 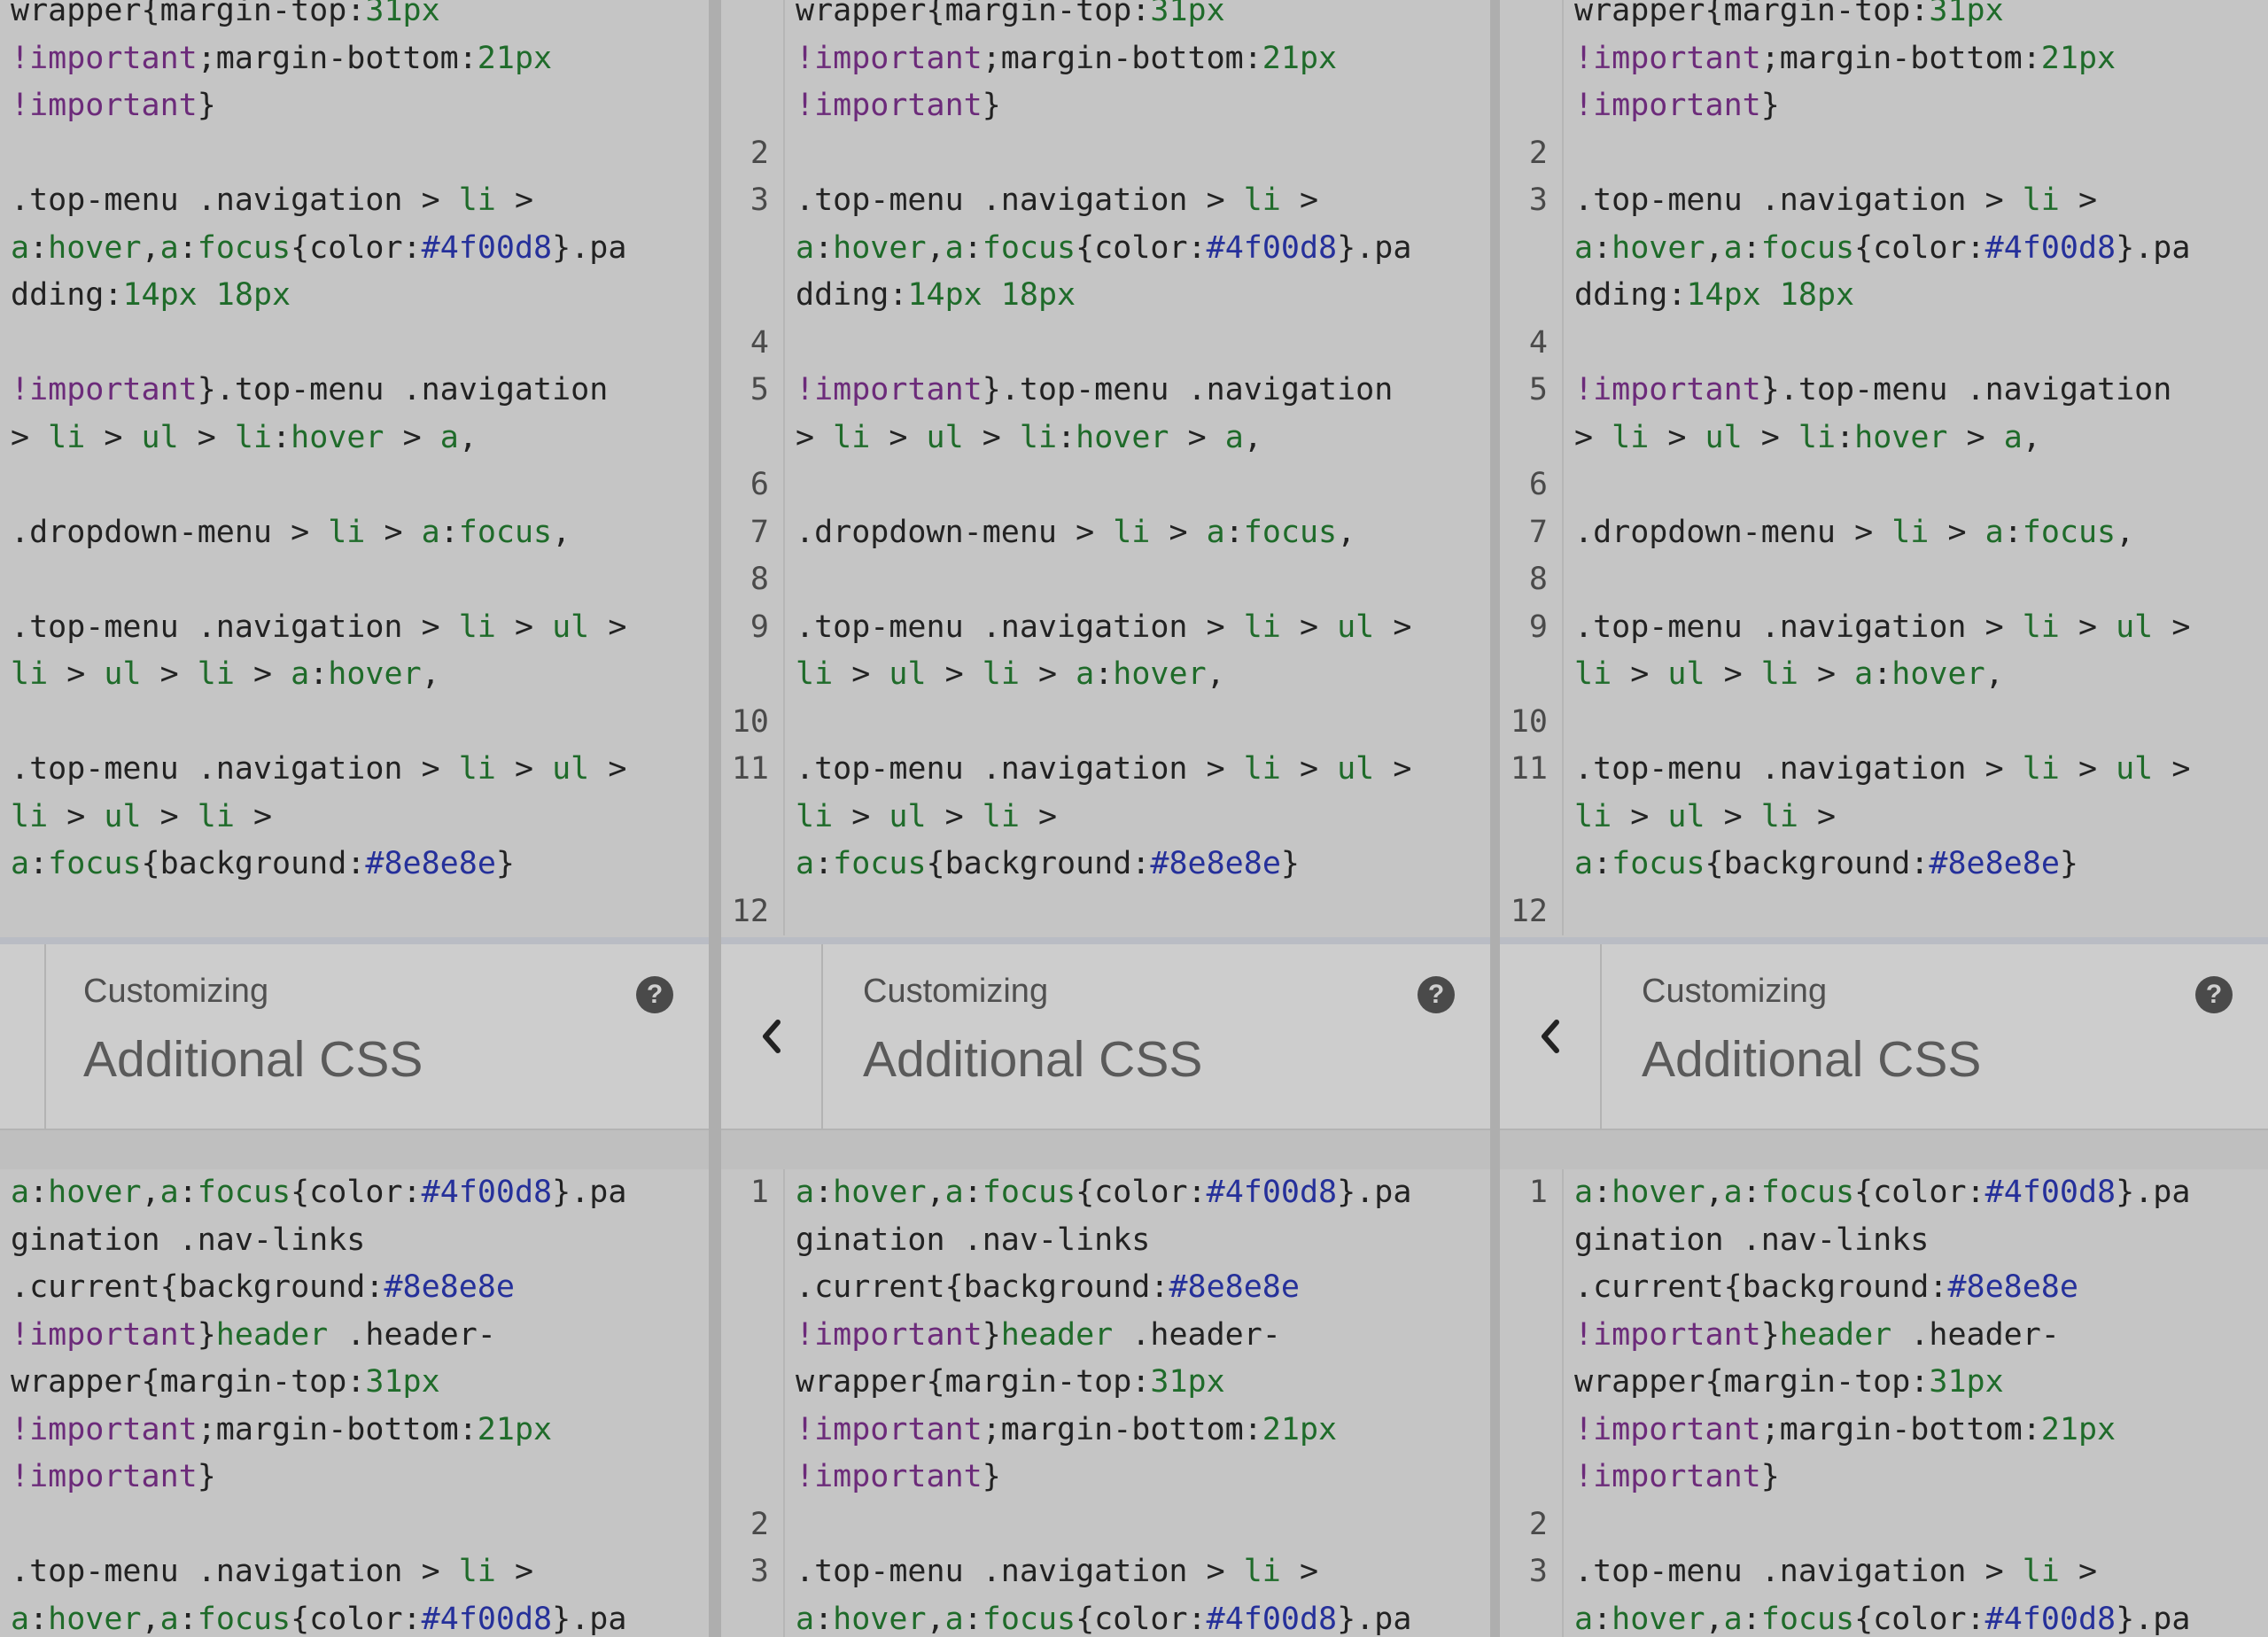 I want to click on code-text: wrapper{margin-top:31px, so click(x=354, y=17).